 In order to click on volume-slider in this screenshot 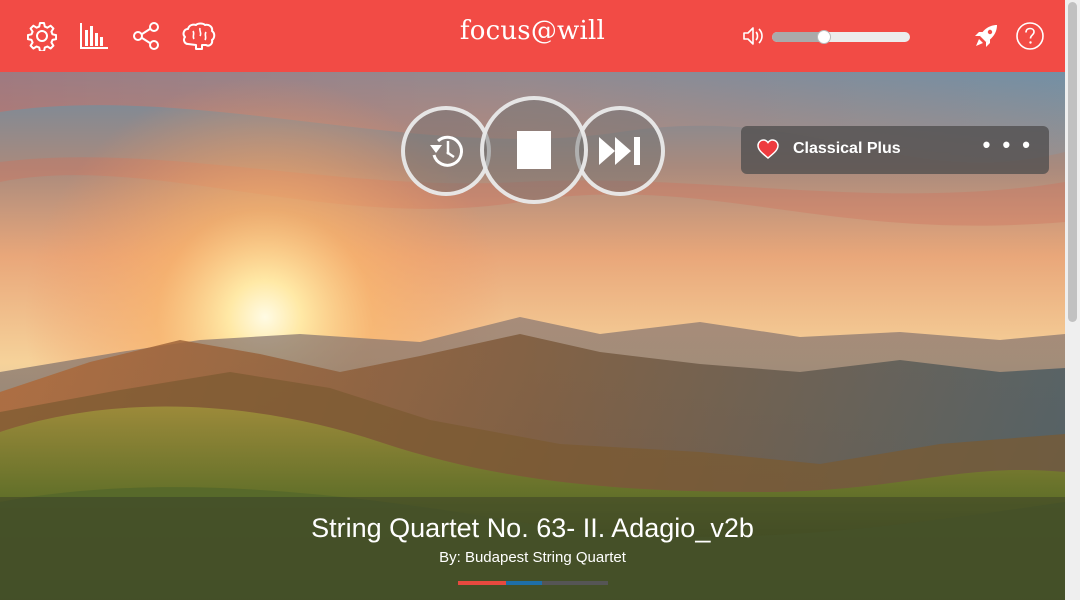, I will do `click(841, 37)`.